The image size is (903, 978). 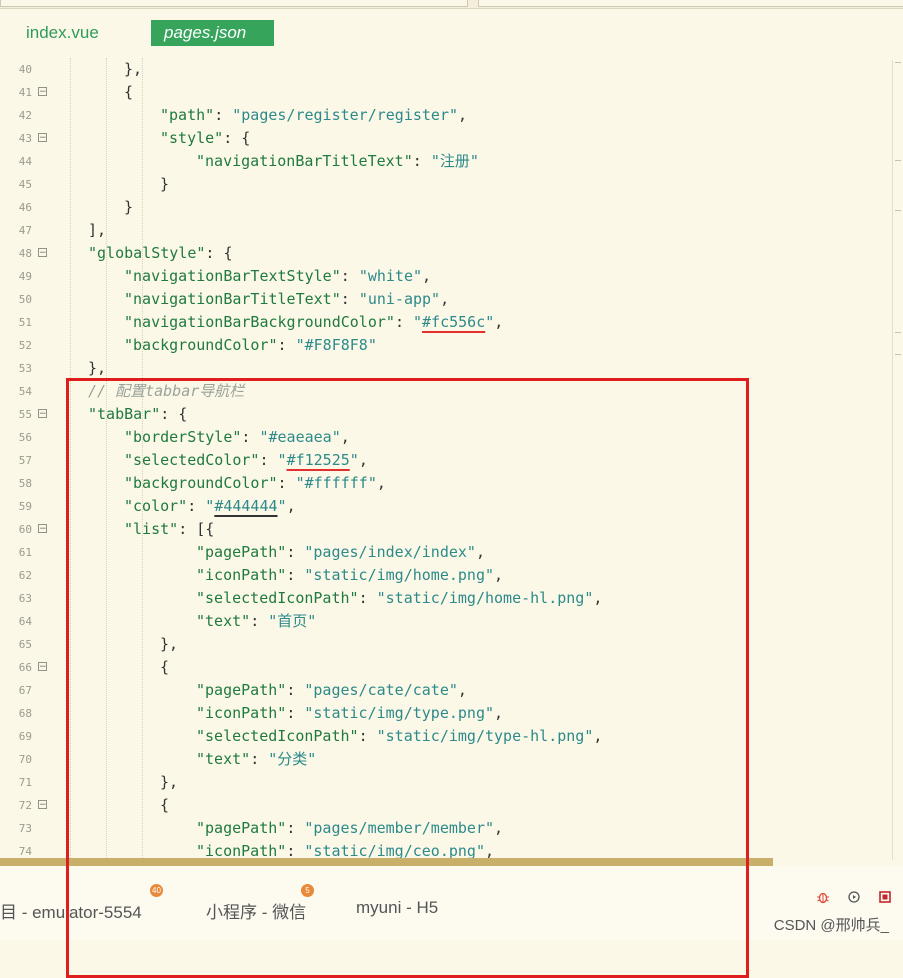 I want to click on code-line: 50 "navigationBarTitleText": "uni-app",, so click(x=445, y=299).